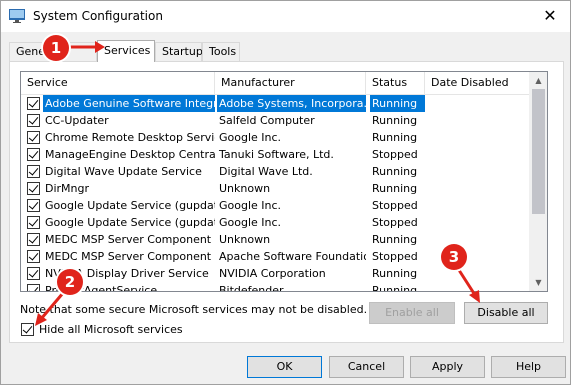  What do you see at coordinates (478, 83) in the screenshot?
I see `column-header-date-disabled: Date Disabled` at bounding box center [478, 83].